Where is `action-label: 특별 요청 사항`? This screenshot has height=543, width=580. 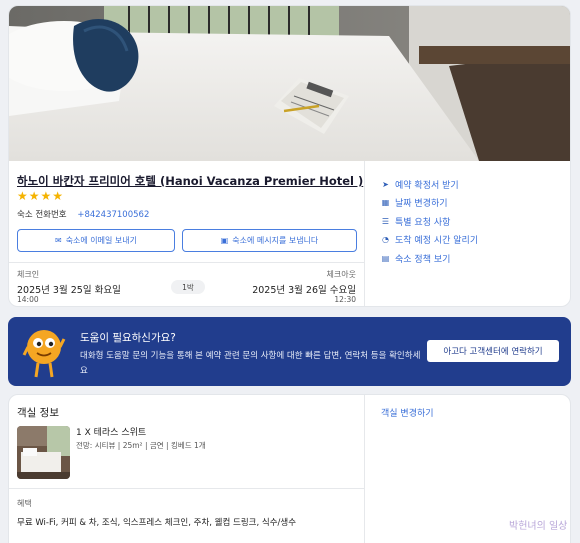 action-label: 특별 요청 사항 is located at coordinates (423, 222).